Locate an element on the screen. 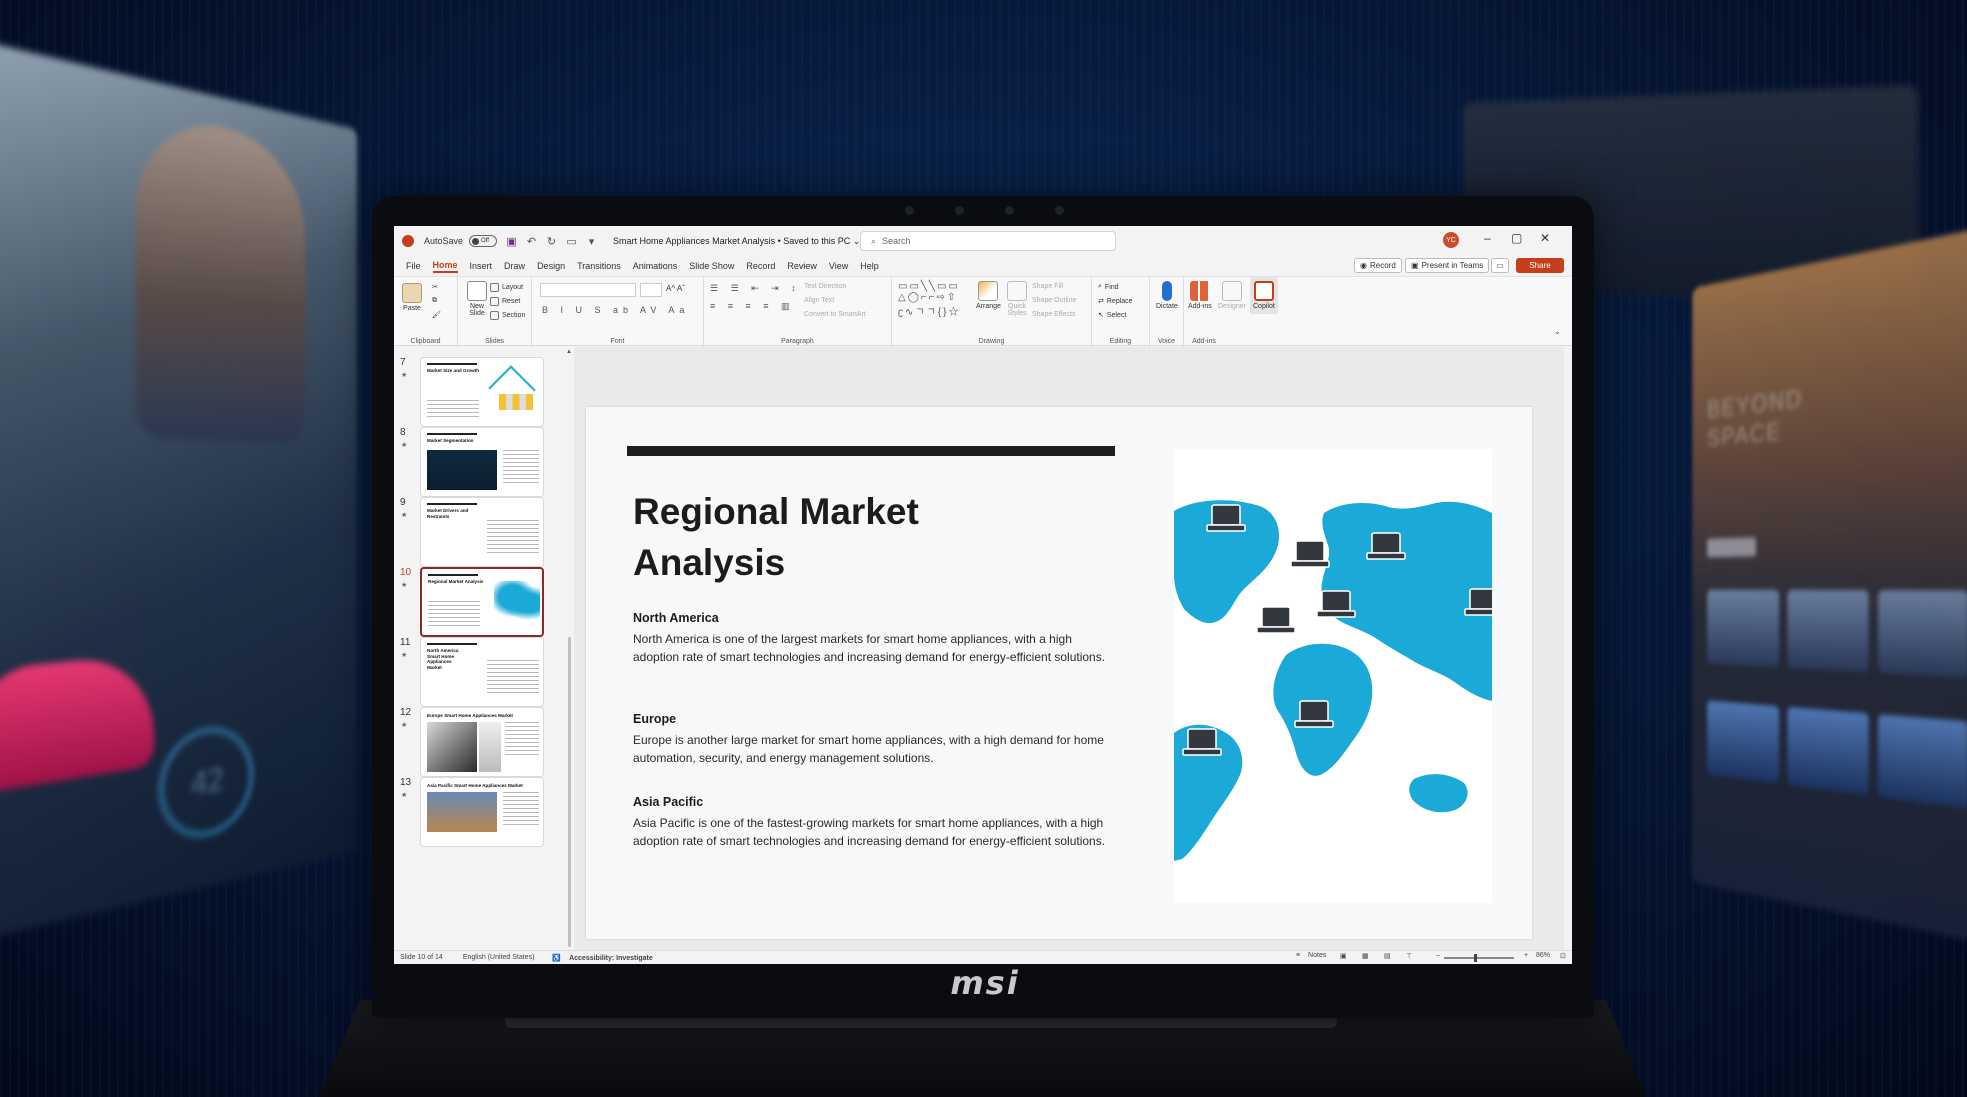  shape-outline-button: Shape Outline is located at coordinates (1054, 300).